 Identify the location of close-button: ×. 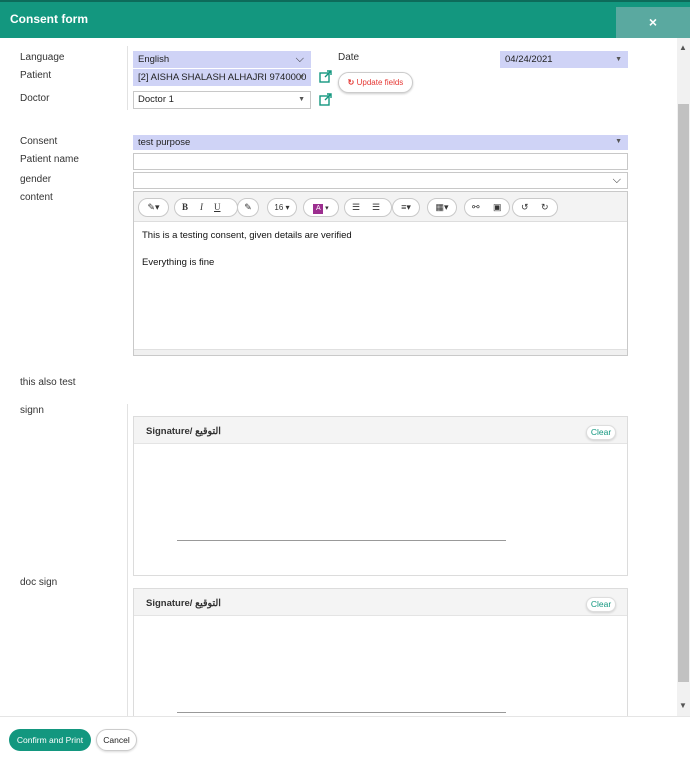
(653, 22).